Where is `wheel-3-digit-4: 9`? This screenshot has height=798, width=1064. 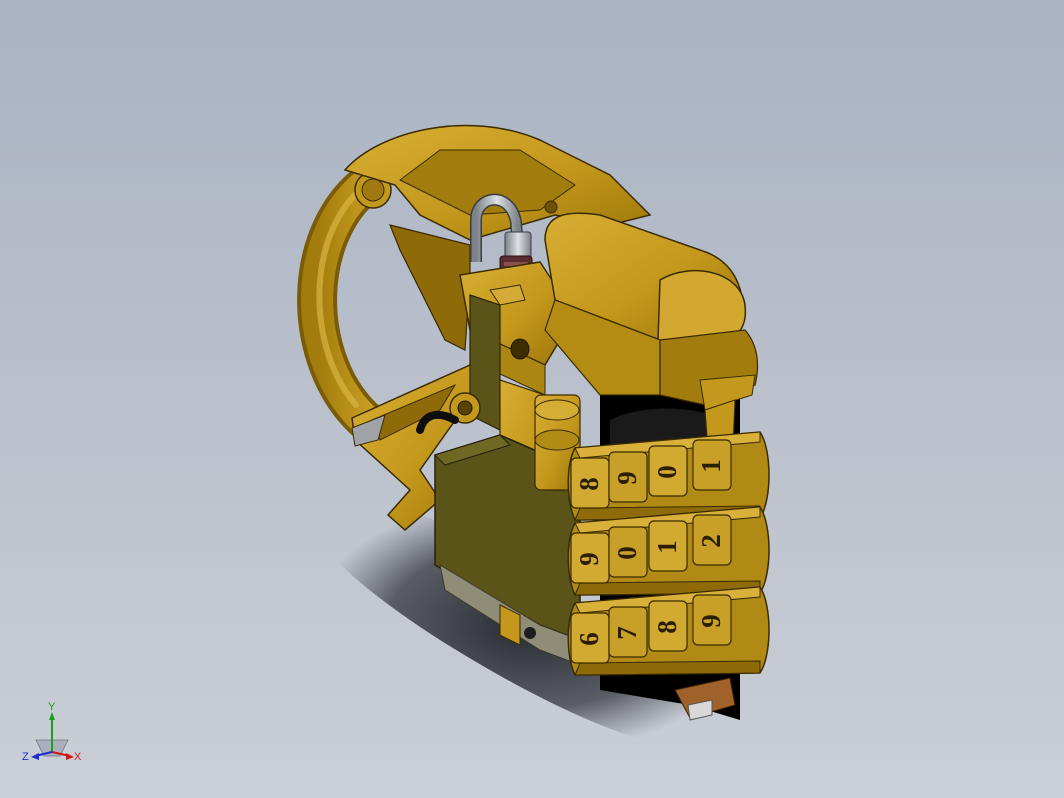 wheel-3-digit-4: 9 is located at coordinates (711, 621).